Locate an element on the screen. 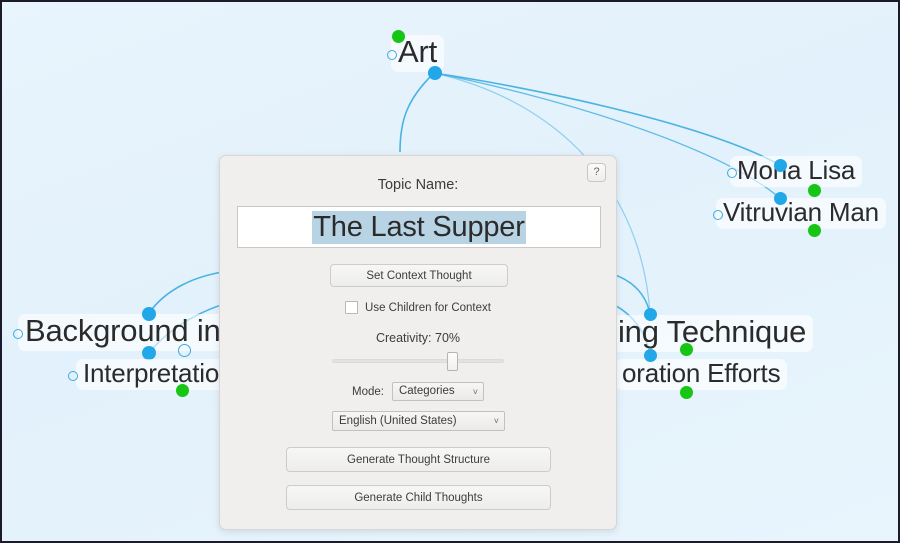 The image size is (900, 543). node-restoration-efforts: oration Efforts is located at coordinates (701, 374).